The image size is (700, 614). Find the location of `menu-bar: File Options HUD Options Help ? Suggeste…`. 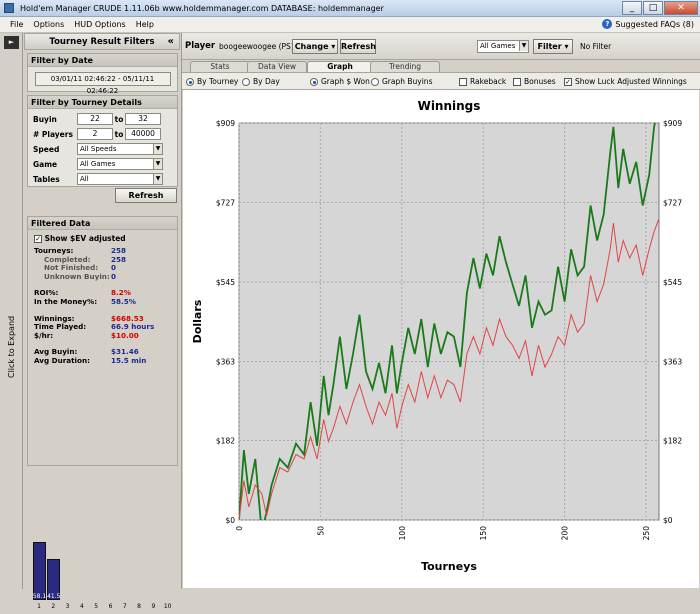

menu-bar: File Options HUD Options Help ? Suggeste… is located at coordinates (350, 25).